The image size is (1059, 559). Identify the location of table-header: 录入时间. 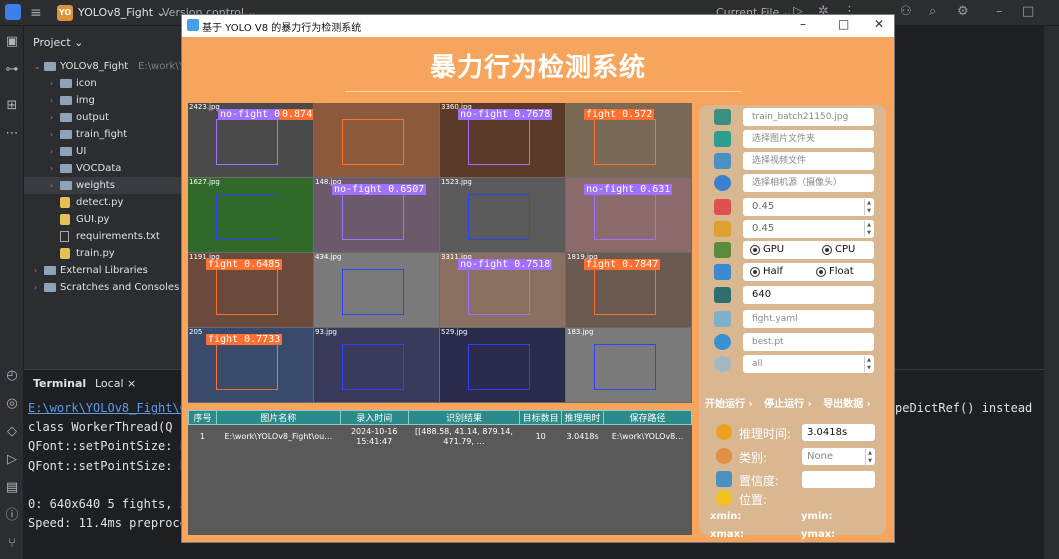
(374, 417).